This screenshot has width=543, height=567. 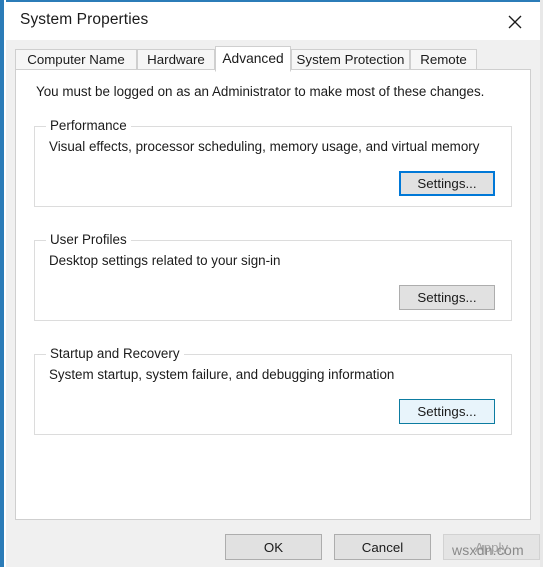 I want to click on close-icon, so click(x=515, y=22).